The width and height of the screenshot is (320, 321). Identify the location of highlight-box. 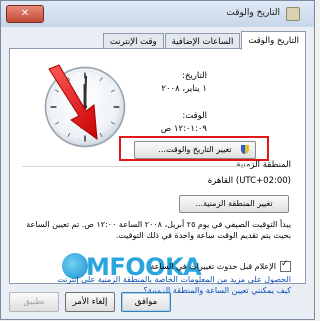
(194, 148).